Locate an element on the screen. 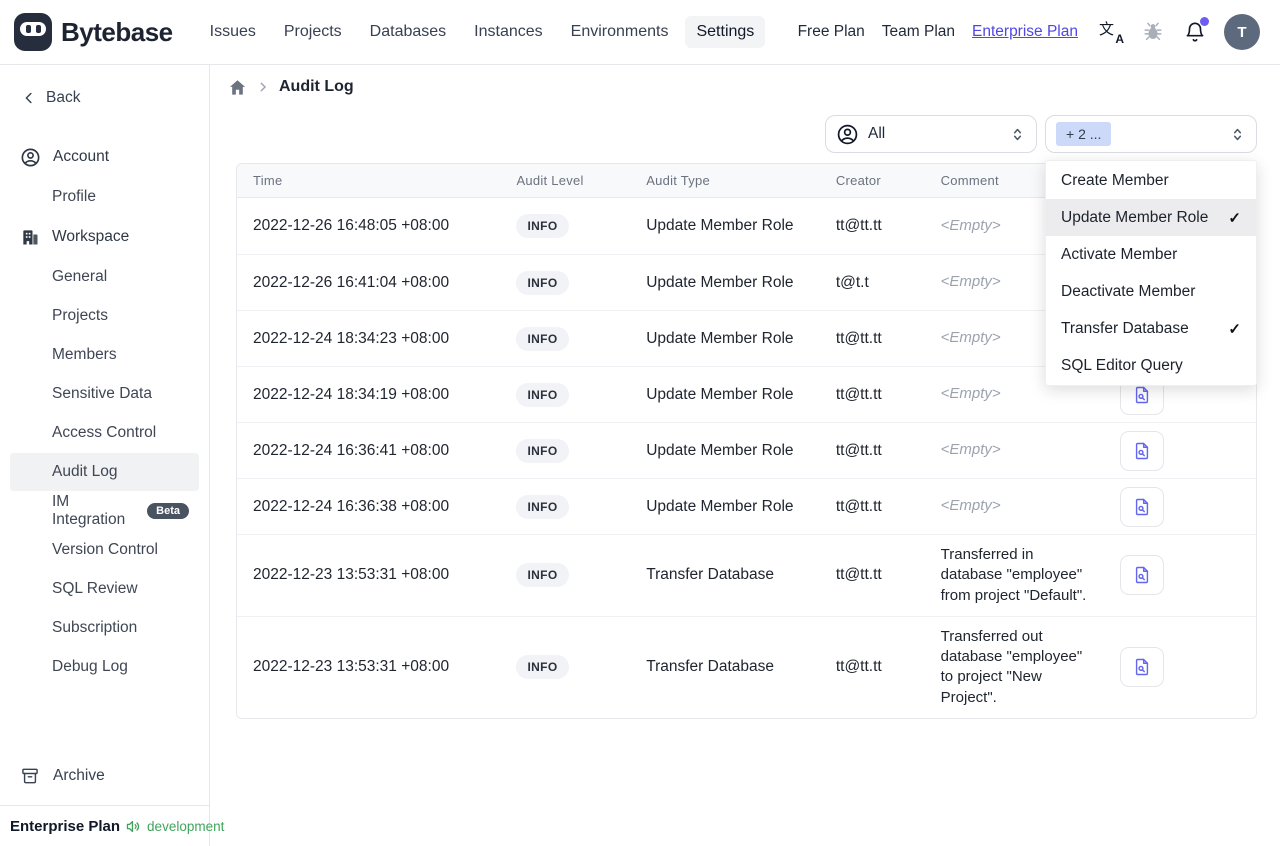 This screenshot has height=846, width=1280. menu-item-transfer-database: Transfer Database ✓ is located at coordinates (1151, 328).